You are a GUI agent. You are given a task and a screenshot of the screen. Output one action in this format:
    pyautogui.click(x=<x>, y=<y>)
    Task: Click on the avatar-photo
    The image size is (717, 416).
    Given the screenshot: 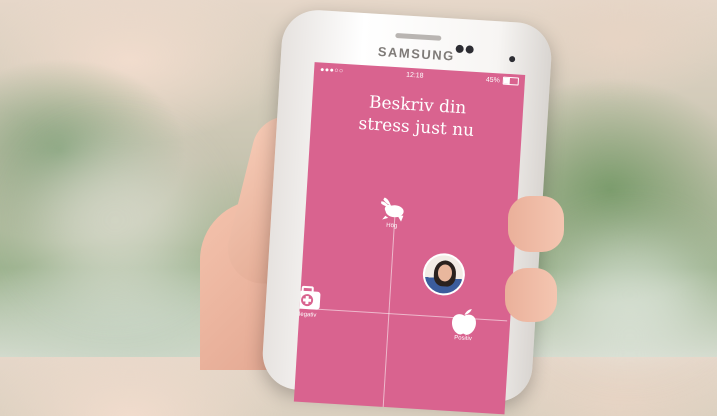 What is the action you would take?
    pyautogui.click(x=444, y=274)
    